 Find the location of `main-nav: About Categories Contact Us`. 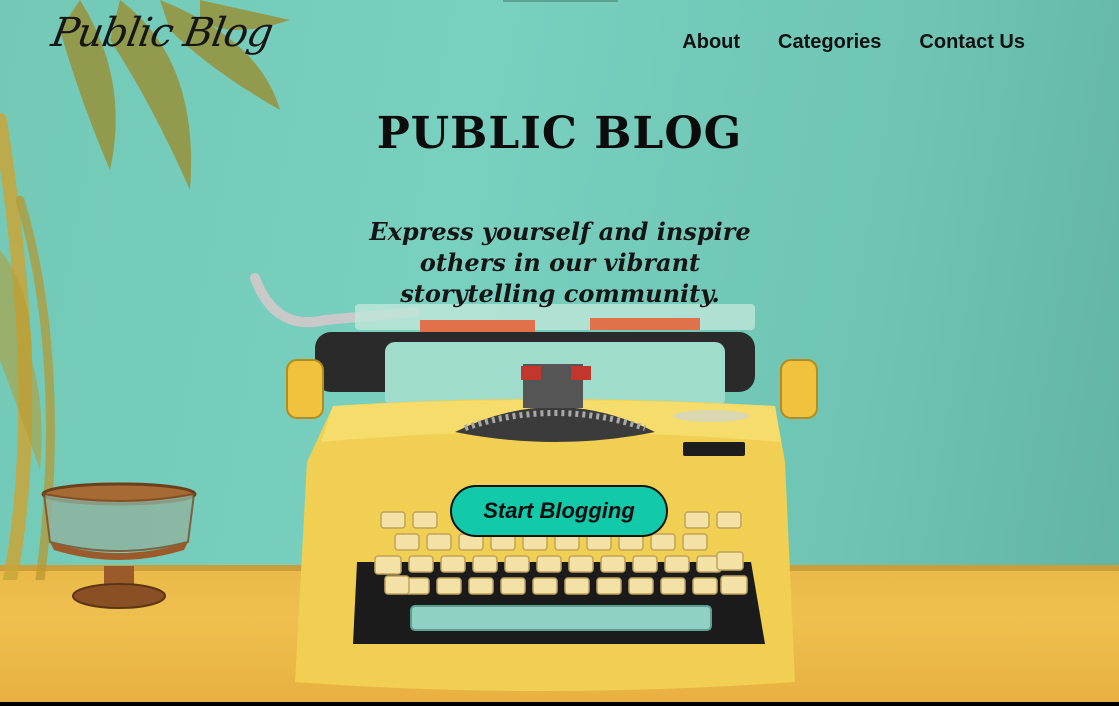

main-nav: About Categories Contact Us is located at coordinates (853, 42).